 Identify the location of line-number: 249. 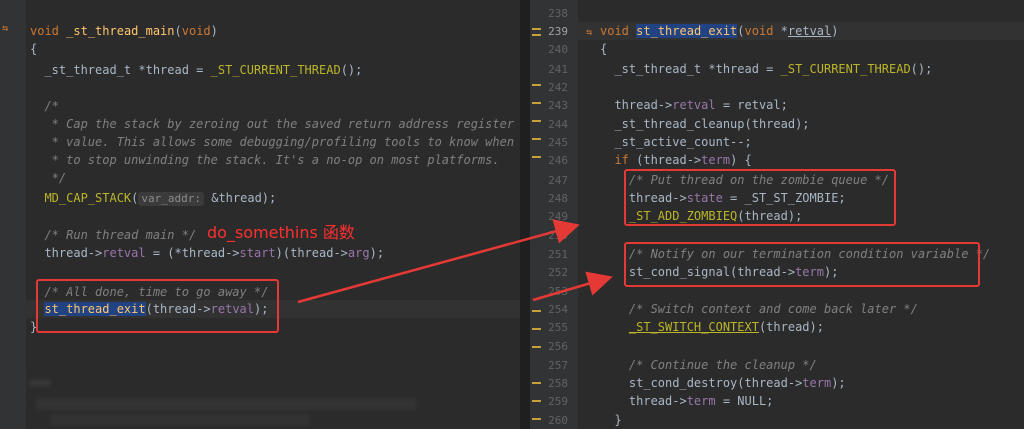
(558, 216).